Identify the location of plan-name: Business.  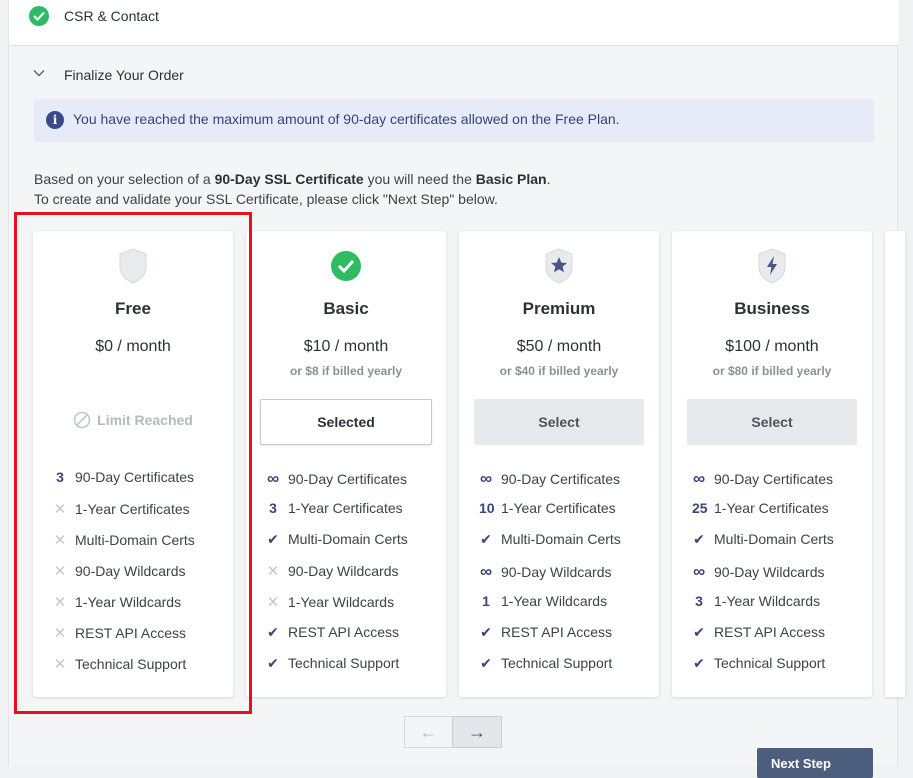
(772, 308).